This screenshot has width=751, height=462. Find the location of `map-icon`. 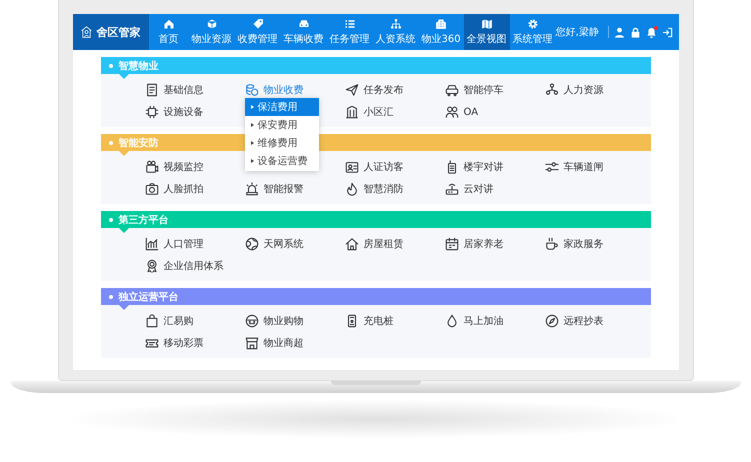

map-icon is located at coordinates (486, 24).